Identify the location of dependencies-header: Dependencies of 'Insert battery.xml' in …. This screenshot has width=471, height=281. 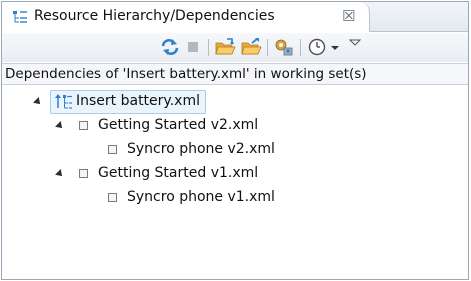
(235, 74).